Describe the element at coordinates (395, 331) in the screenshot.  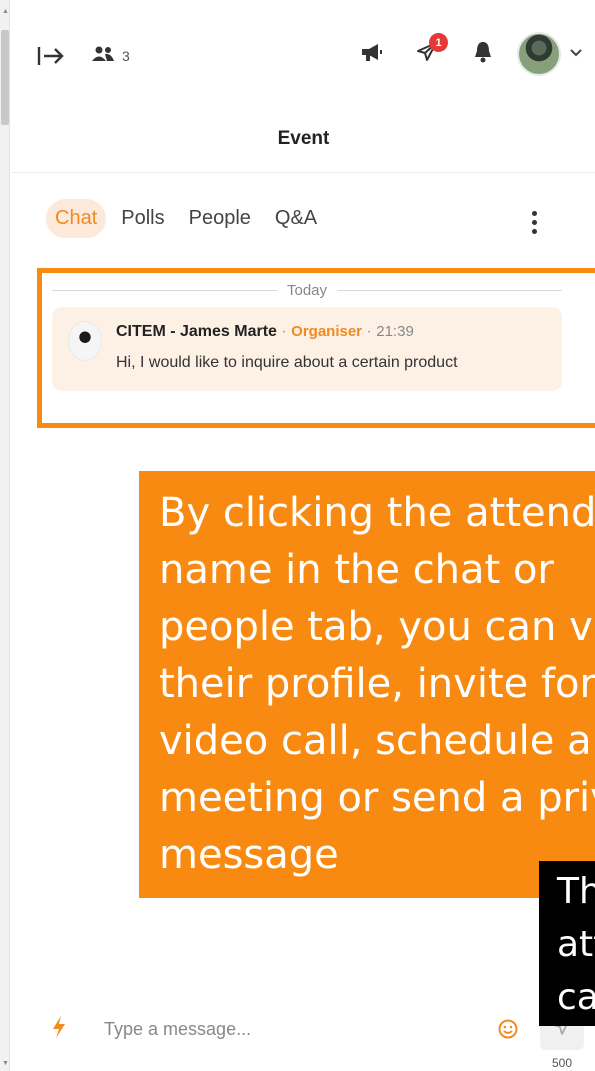
I see `message-time: 21:39` at that location.